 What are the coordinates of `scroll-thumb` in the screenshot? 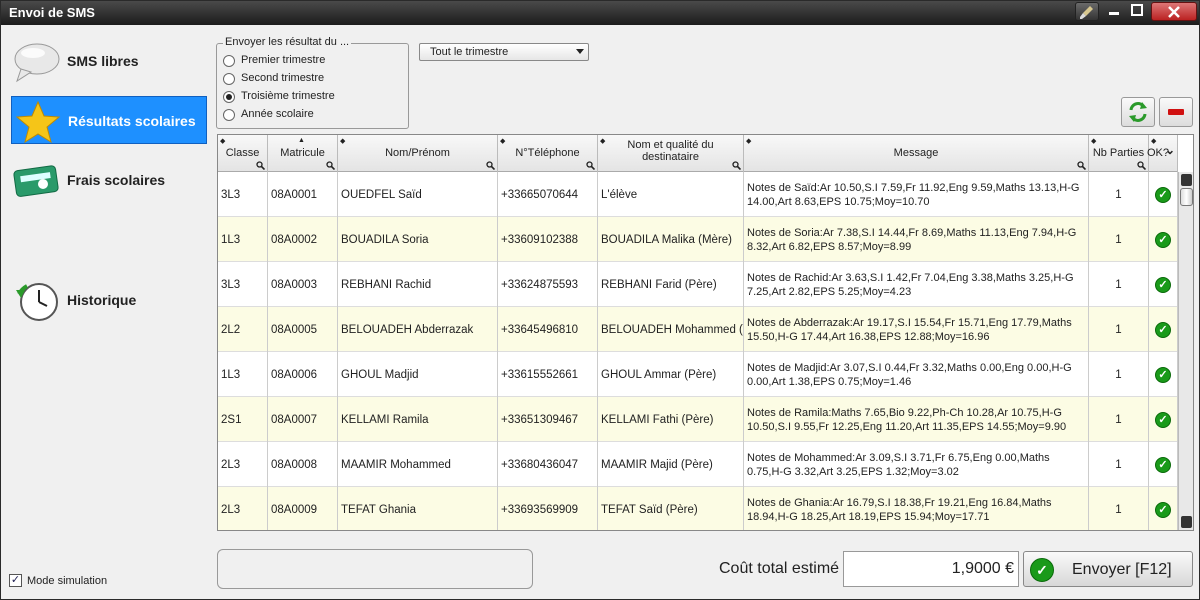 It's located at (1186, 197).